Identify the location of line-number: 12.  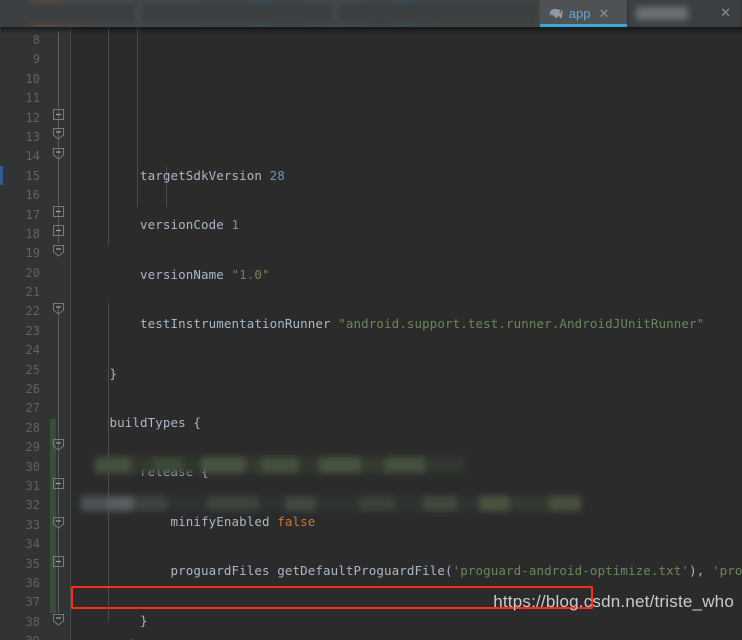
(32, 117).